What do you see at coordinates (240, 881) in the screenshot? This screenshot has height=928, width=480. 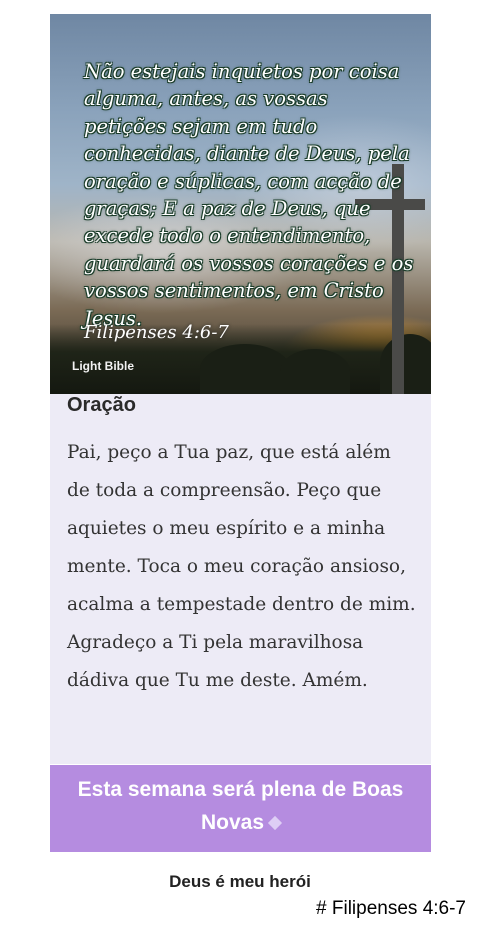 I see `footer-caption: Deus é meu herói` at bounding box center [240, 881].